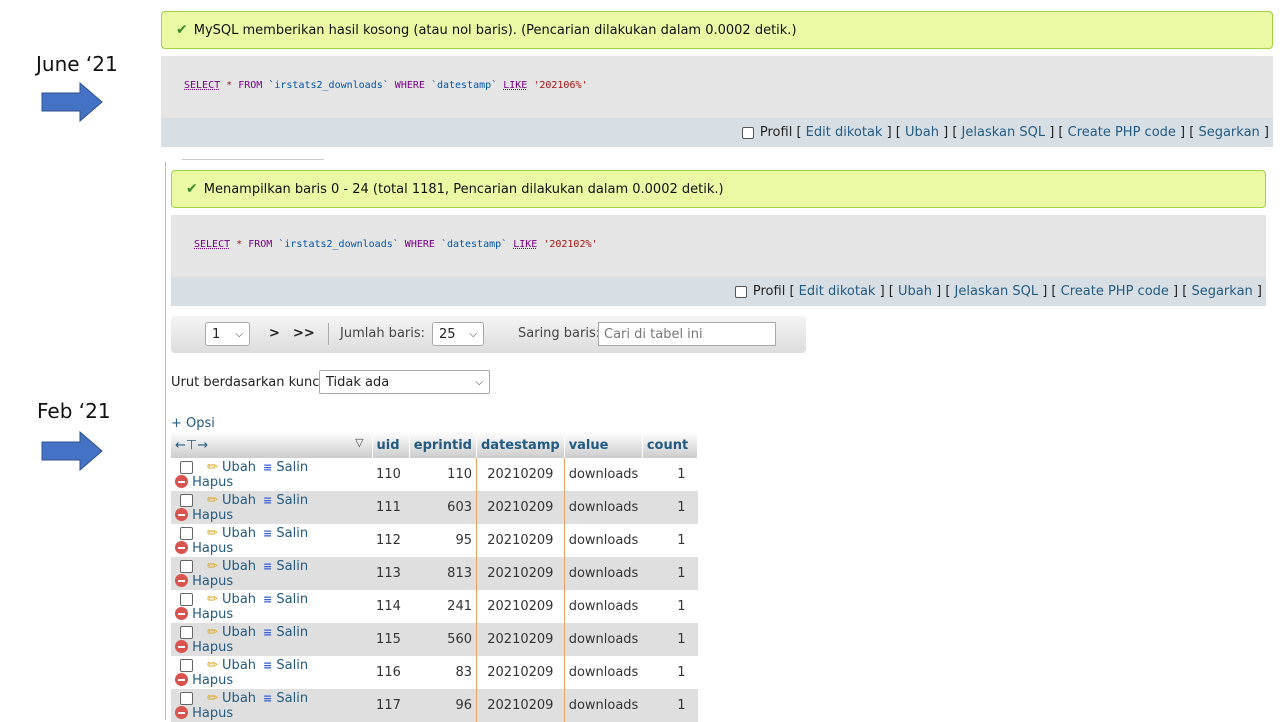 This screenshot has width=1280, height=722. I want to click on page-select: 1 ⌵, so click(227, 334).